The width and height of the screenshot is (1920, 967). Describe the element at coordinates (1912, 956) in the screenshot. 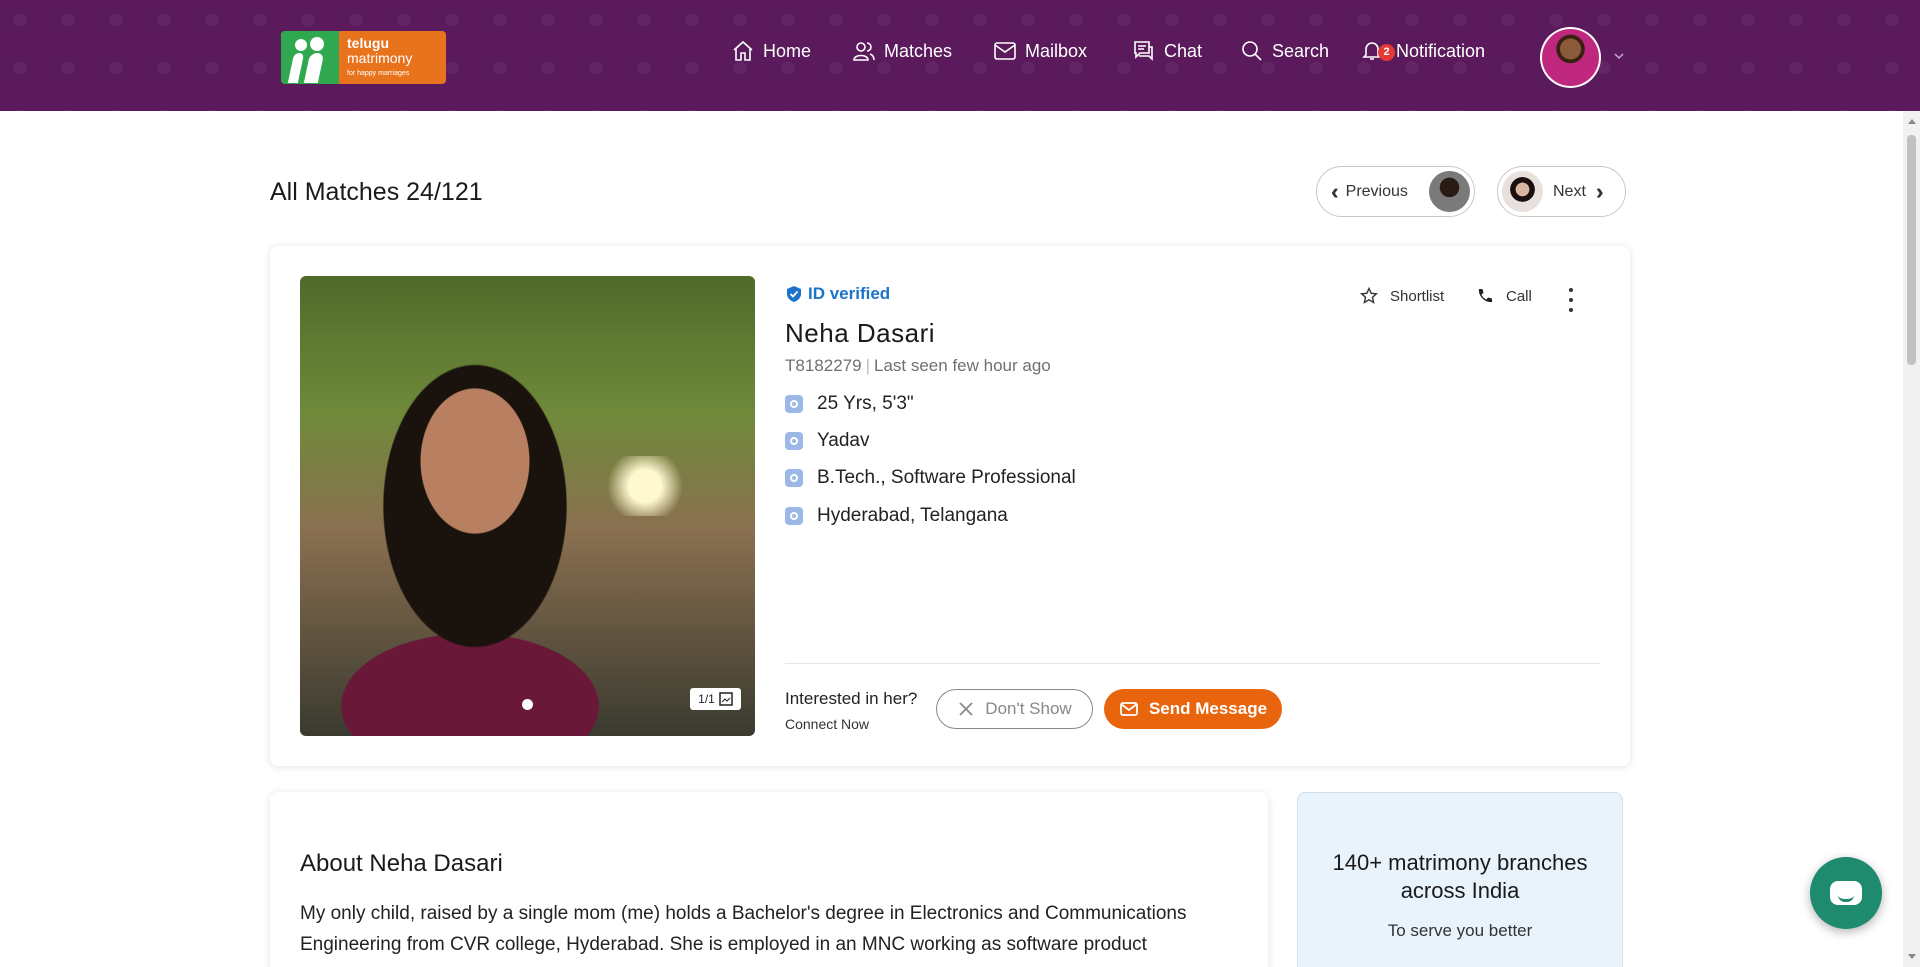

I see `scroll-down-arrow-icon` at that location.